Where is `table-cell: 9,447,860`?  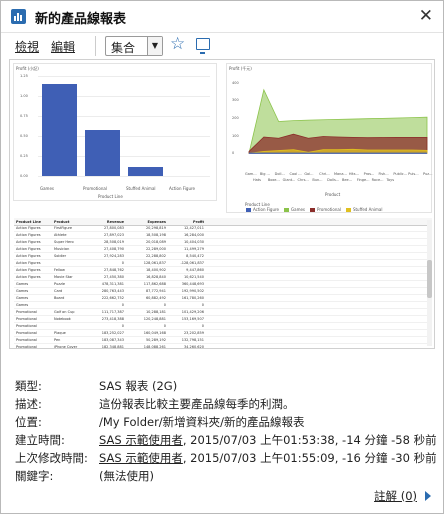
table-cell: 9,447,860 is located at coordinates (195, 270).